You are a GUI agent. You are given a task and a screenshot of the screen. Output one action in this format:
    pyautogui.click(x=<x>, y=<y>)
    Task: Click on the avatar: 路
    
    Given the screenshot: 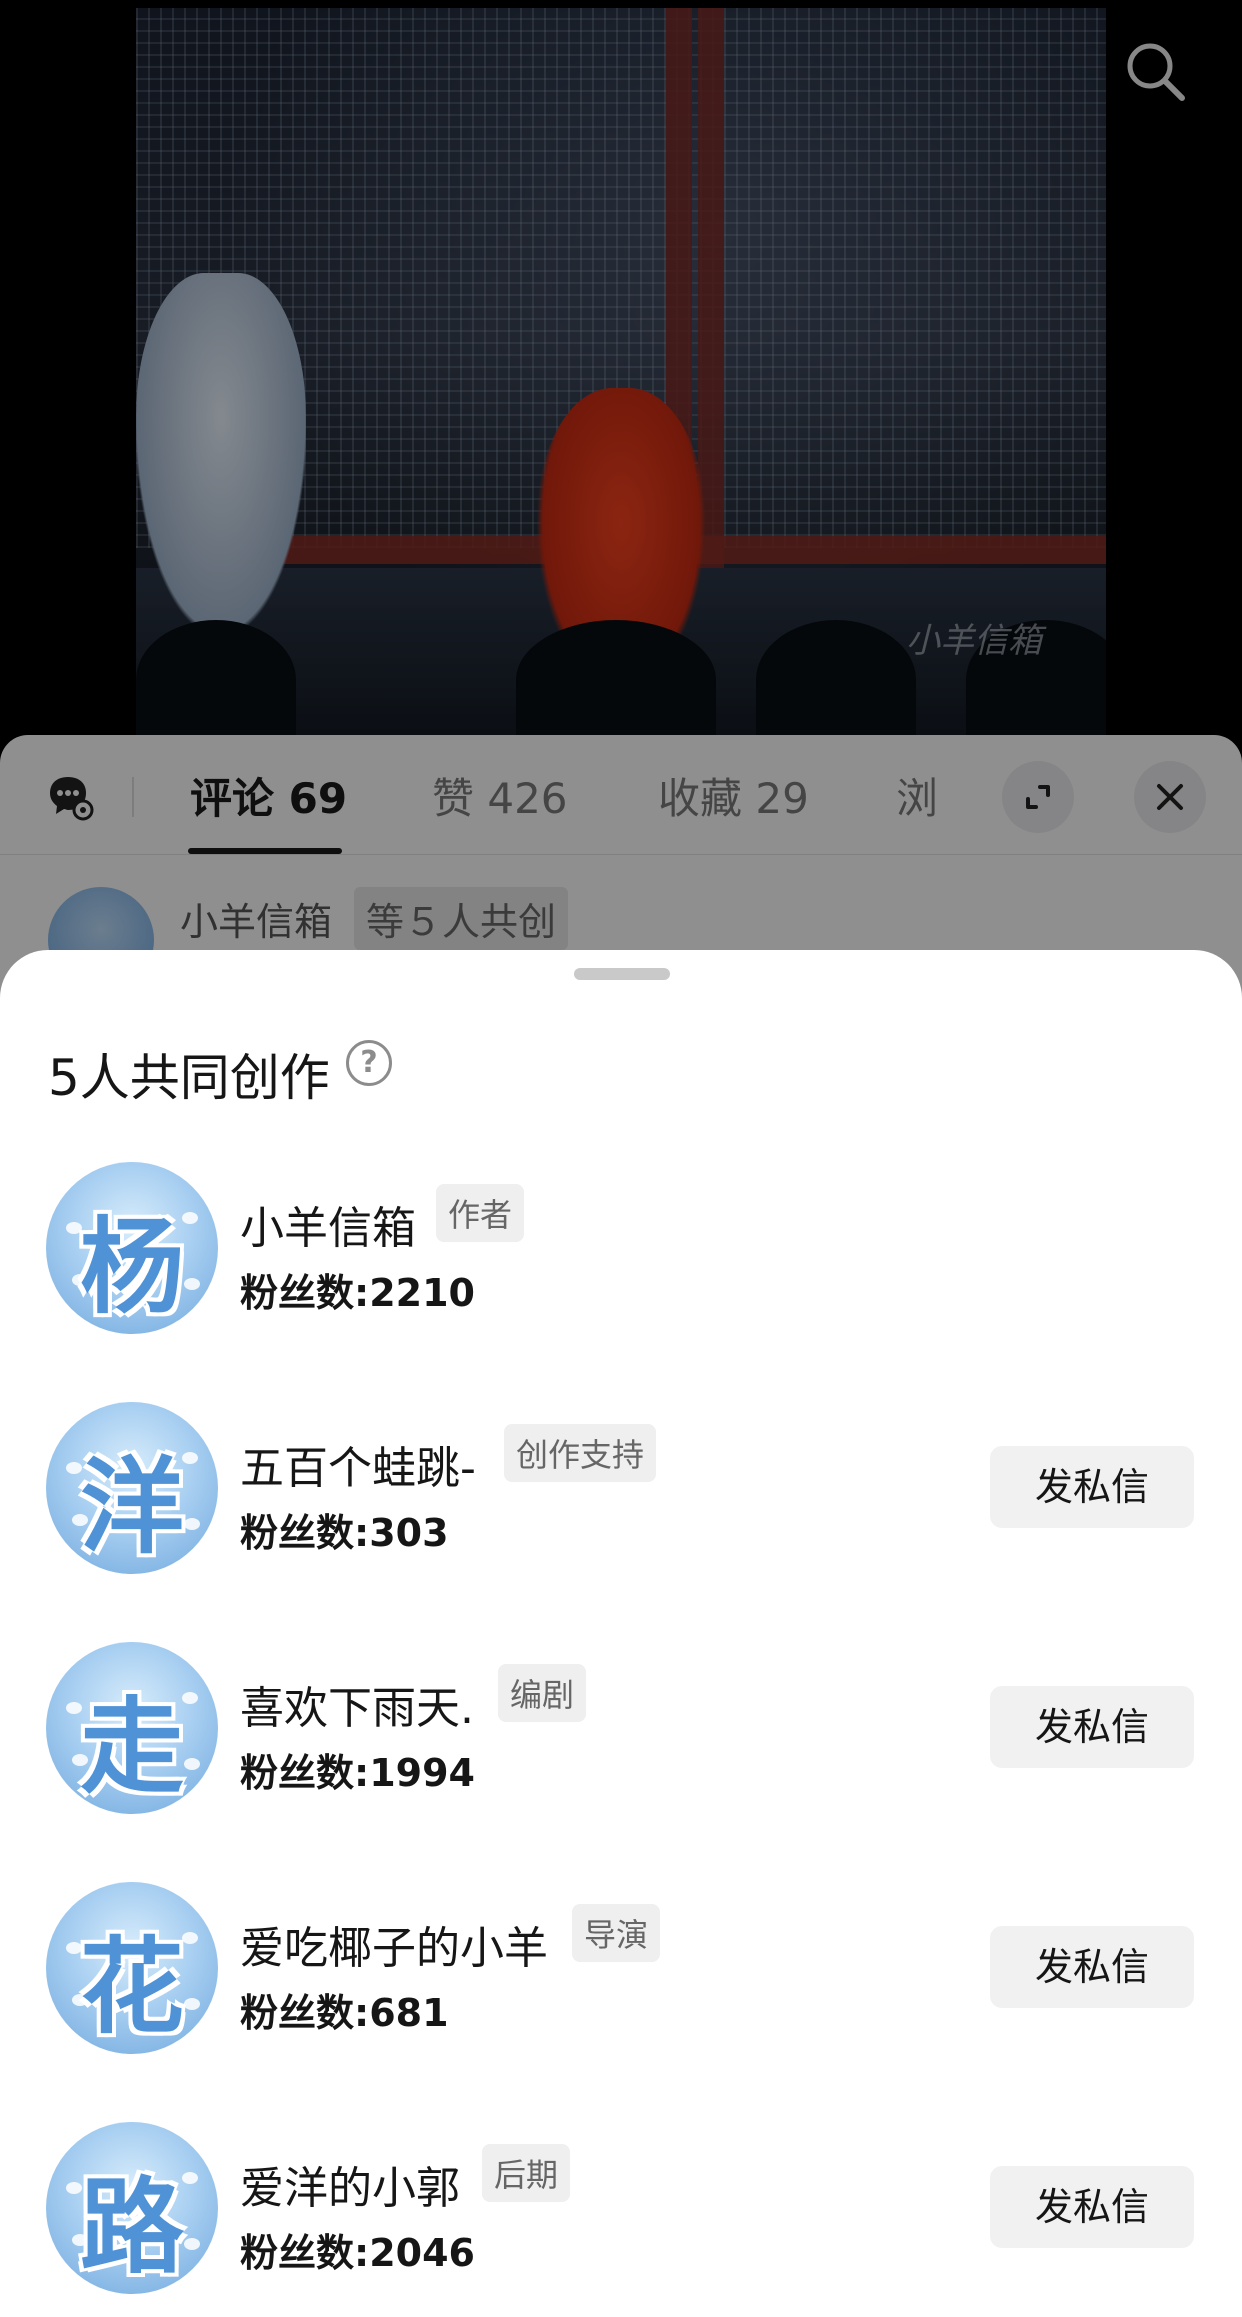 What is the action you would take?
    pyautogui.click(x=132, y=2208)
    